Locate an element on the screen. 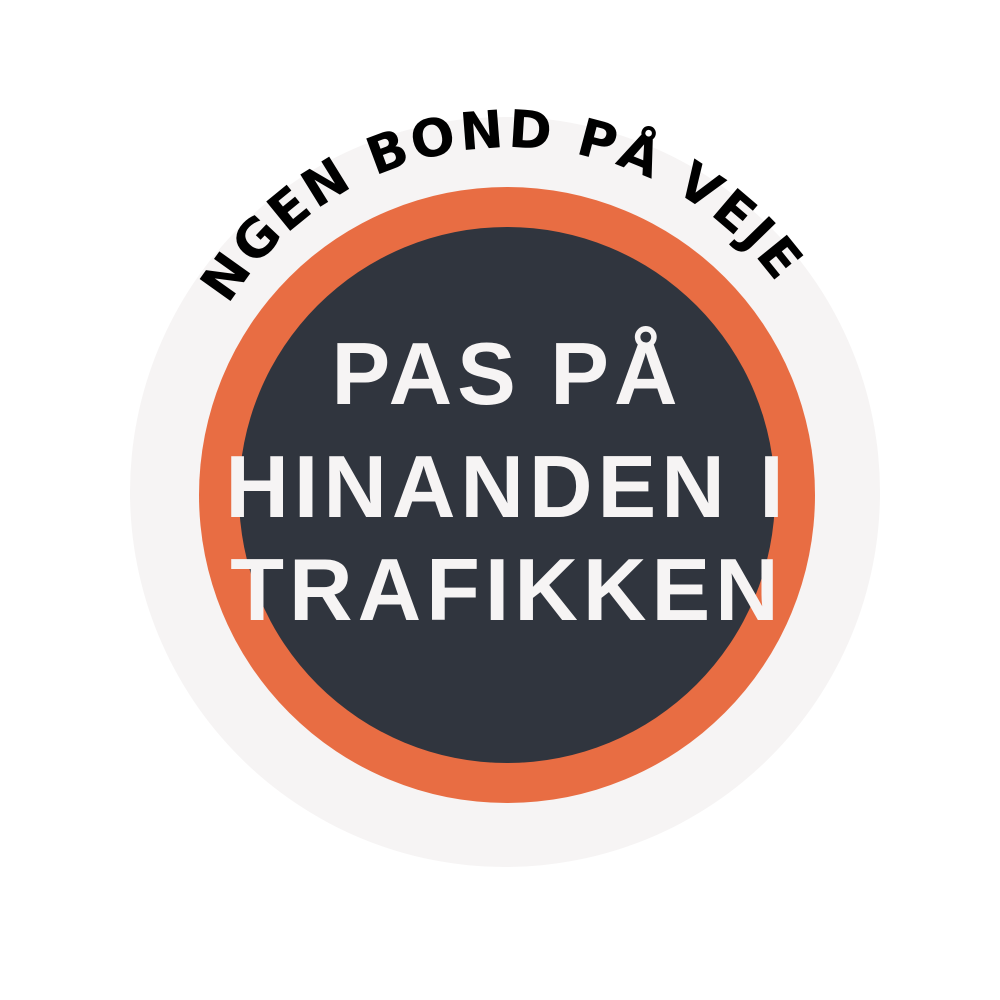  center-line-1: PAS PÅ is located at coordinates (506, 373).